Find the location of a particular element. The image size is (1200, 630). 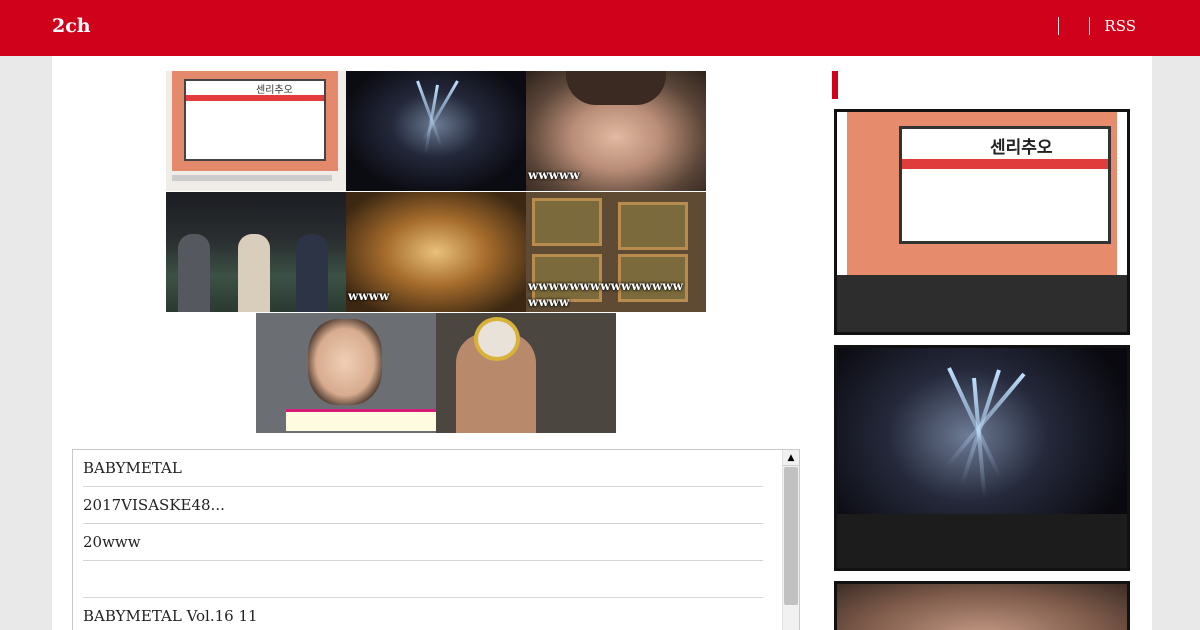

list-scrollbar: ▲ is located at coordinates (790, 540).